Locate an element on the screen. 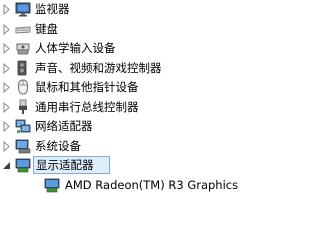 The image size is (320, 240). tree-item-system-devices: 系统设备 is located at coordinates (138, 147).